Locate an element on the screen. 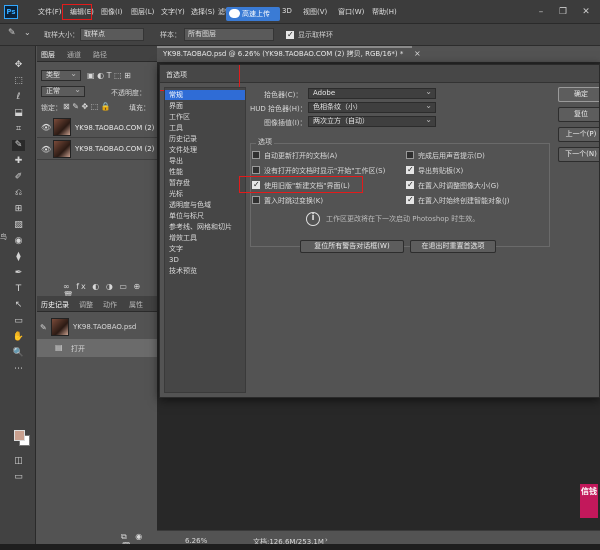  tab-adjustments: 调整 is located at coordinates (86, 305).